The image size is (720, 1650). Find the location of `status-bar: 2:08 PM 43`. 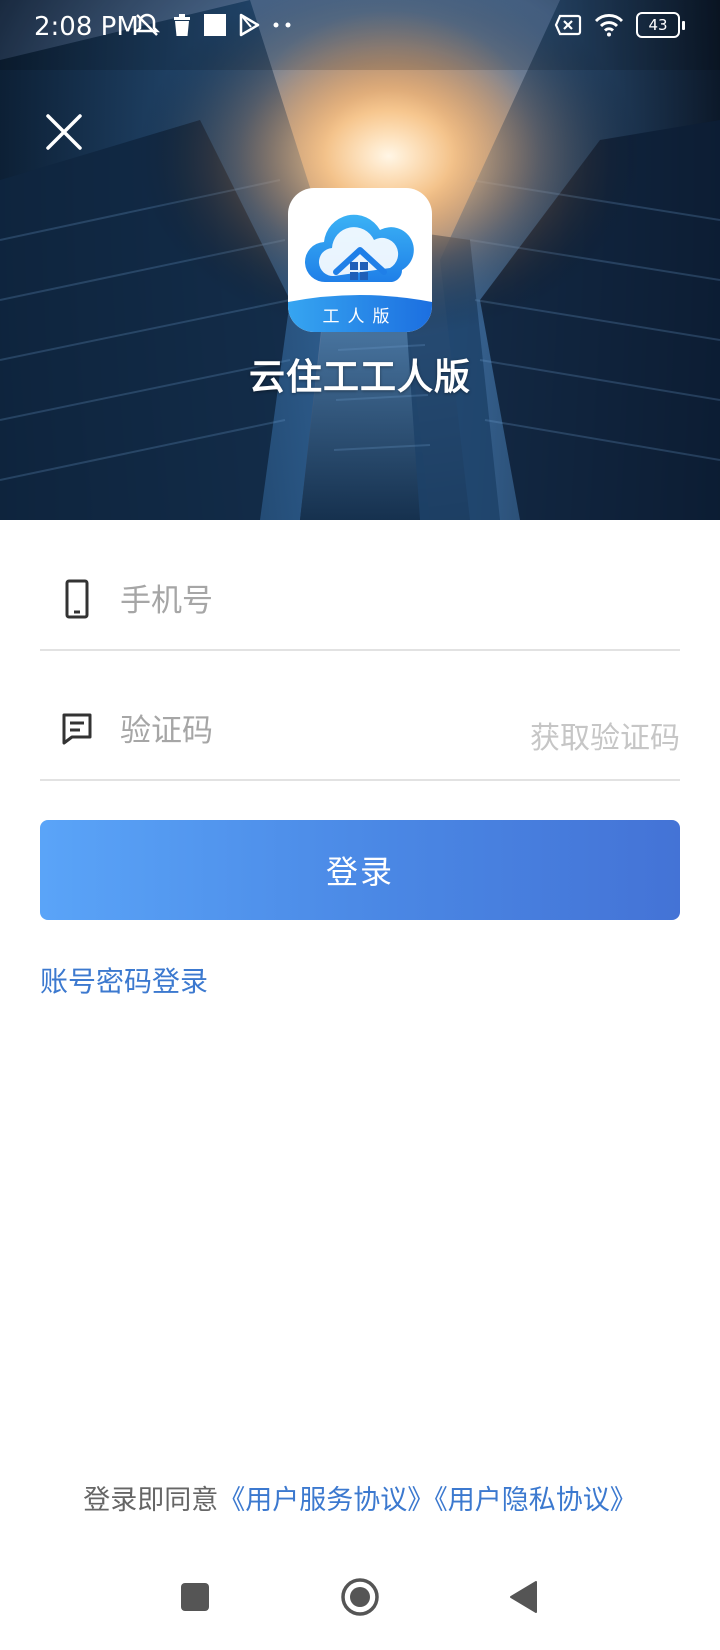

status-bar: 2:08 PM 43 is located at coordinates (360, 27).